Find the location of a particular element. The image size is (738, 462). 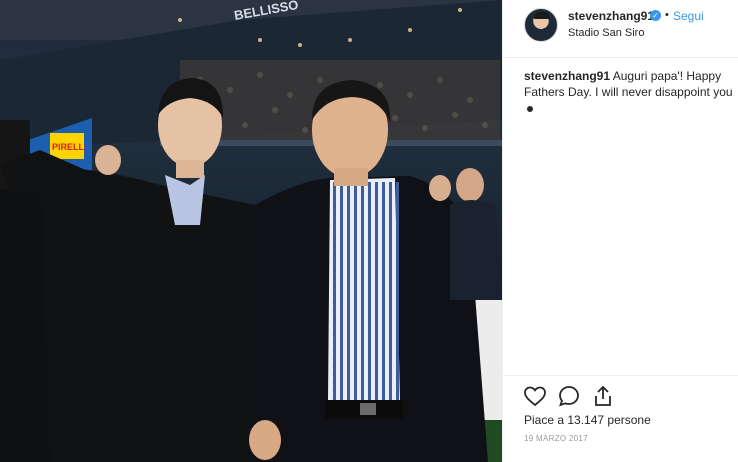

location-link: Stadio San Siro is located at coordinates (606, 33).